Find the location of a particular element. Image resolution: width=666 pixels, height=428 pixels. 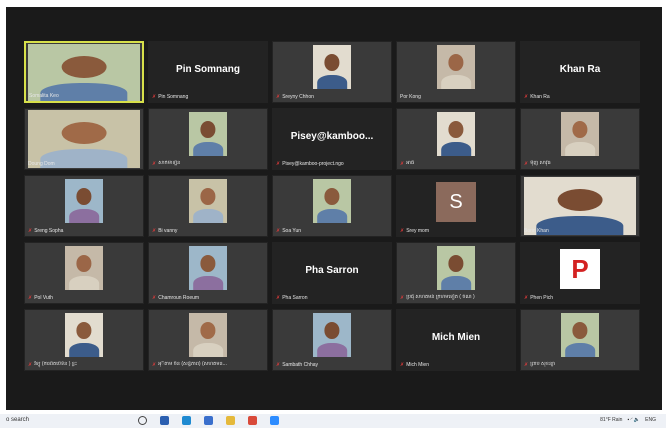

windows-taskbar: o search 81°F Rain ▪ ◜ 🔈 ENG is located at coordinates (333, 421).